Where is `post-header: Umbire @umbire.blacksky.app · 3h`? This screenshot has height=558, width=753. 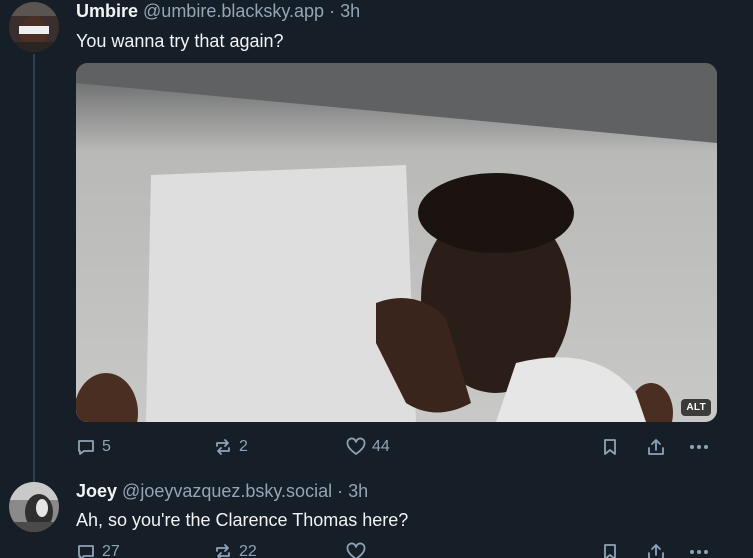
post-header: Umbire @umbire.blacksky.app · 3h is located at coordinates (218, 11).